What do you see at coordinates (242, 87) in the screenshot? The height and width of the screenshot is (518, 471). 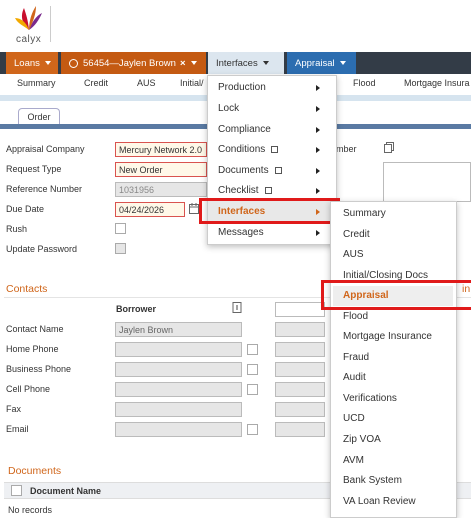 I see `menu-item-production: Production` at bounding box center [242, 87].